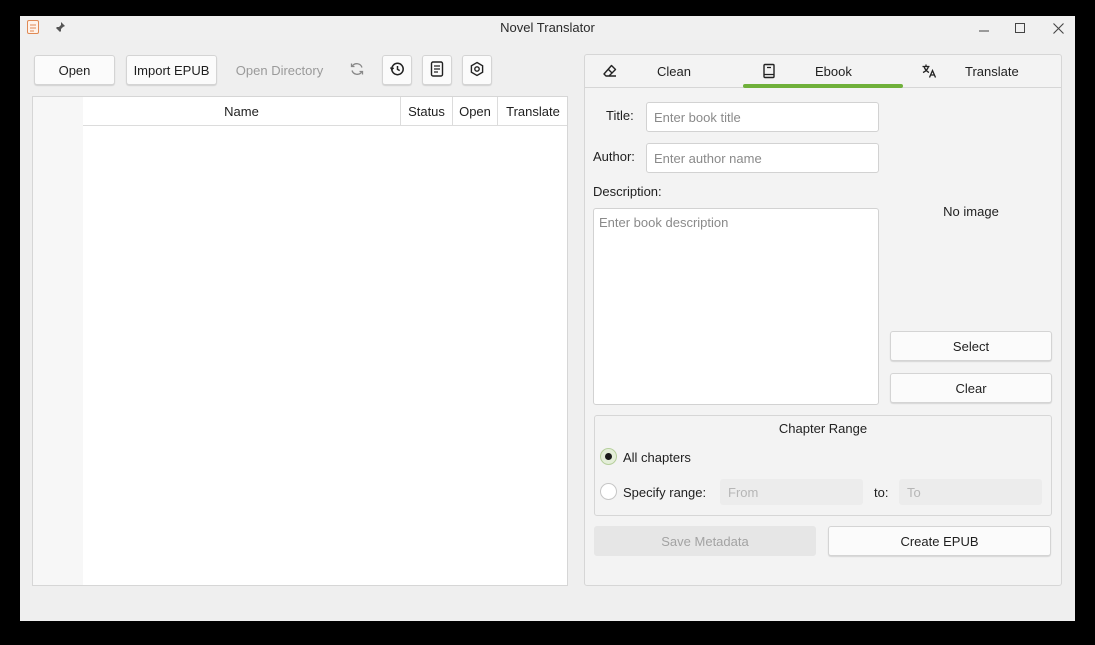 Image resolution: width=1095 pixels, height=645 pixels. Describe the element at coordinates (475, 111) in the screenshot. I see `column-header-open: Open` at that location.